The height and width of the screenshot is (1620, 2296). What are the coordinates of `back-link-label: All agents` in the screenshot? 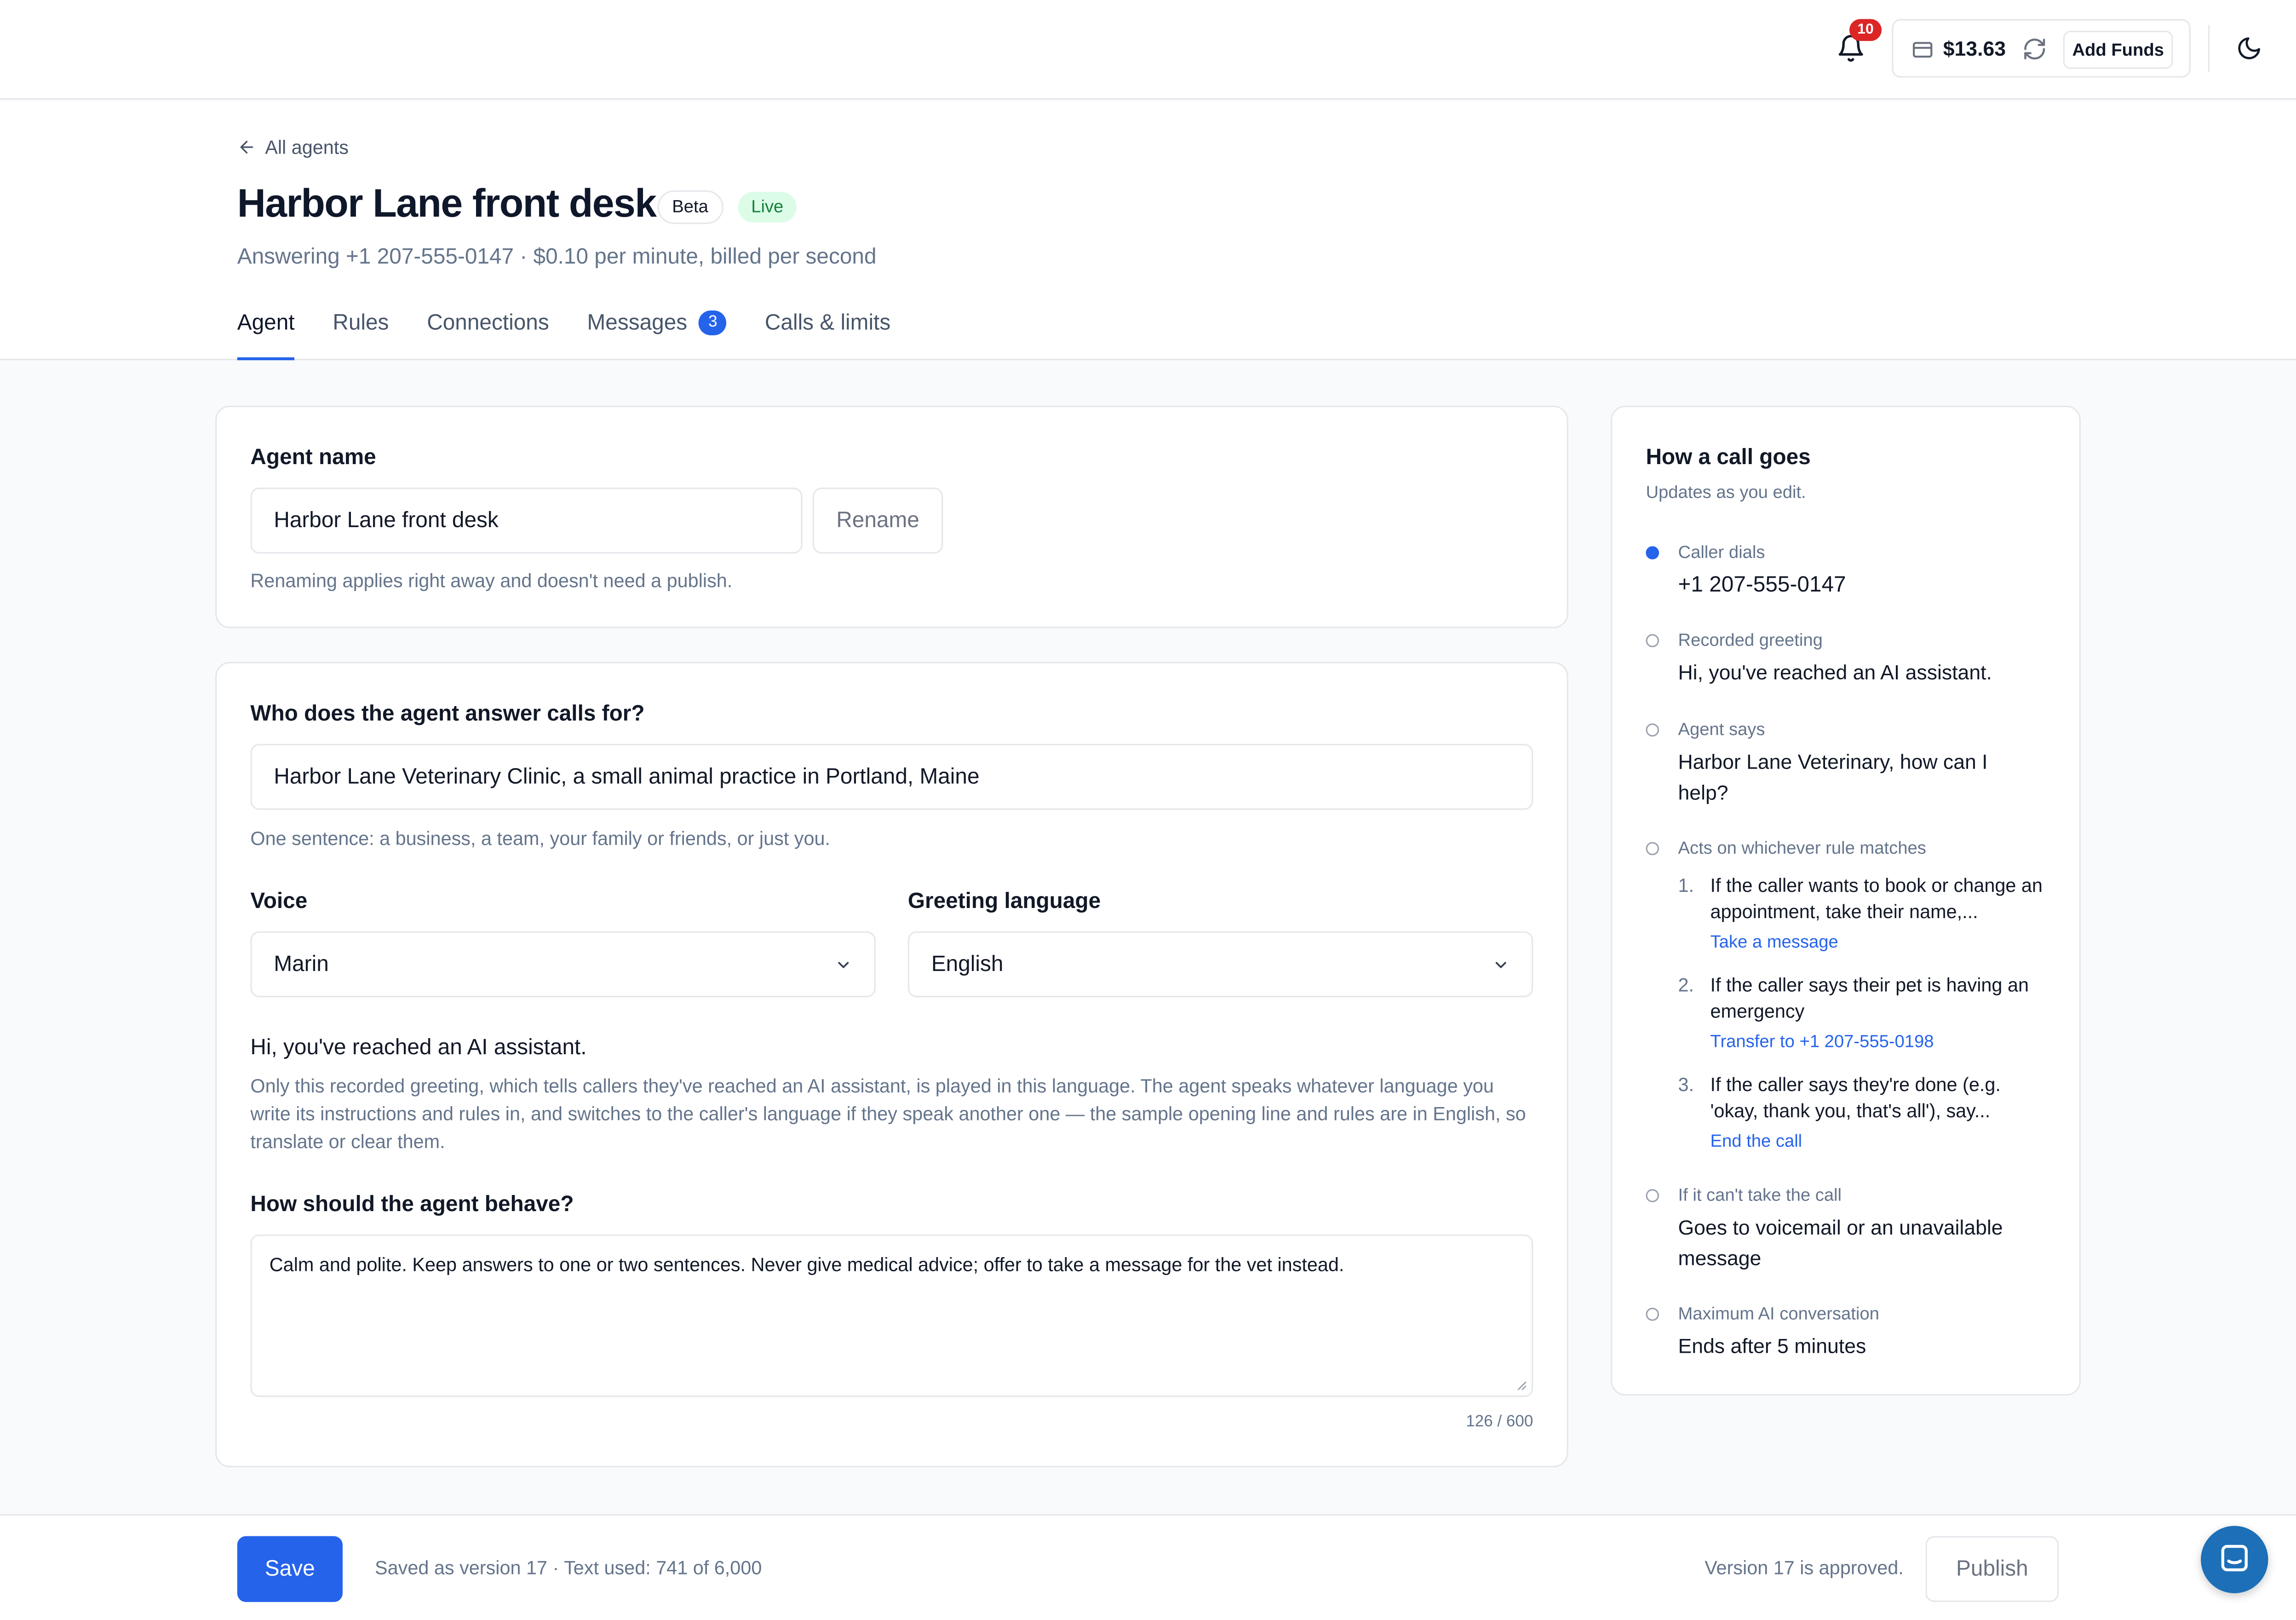 It's located at (307, 147).